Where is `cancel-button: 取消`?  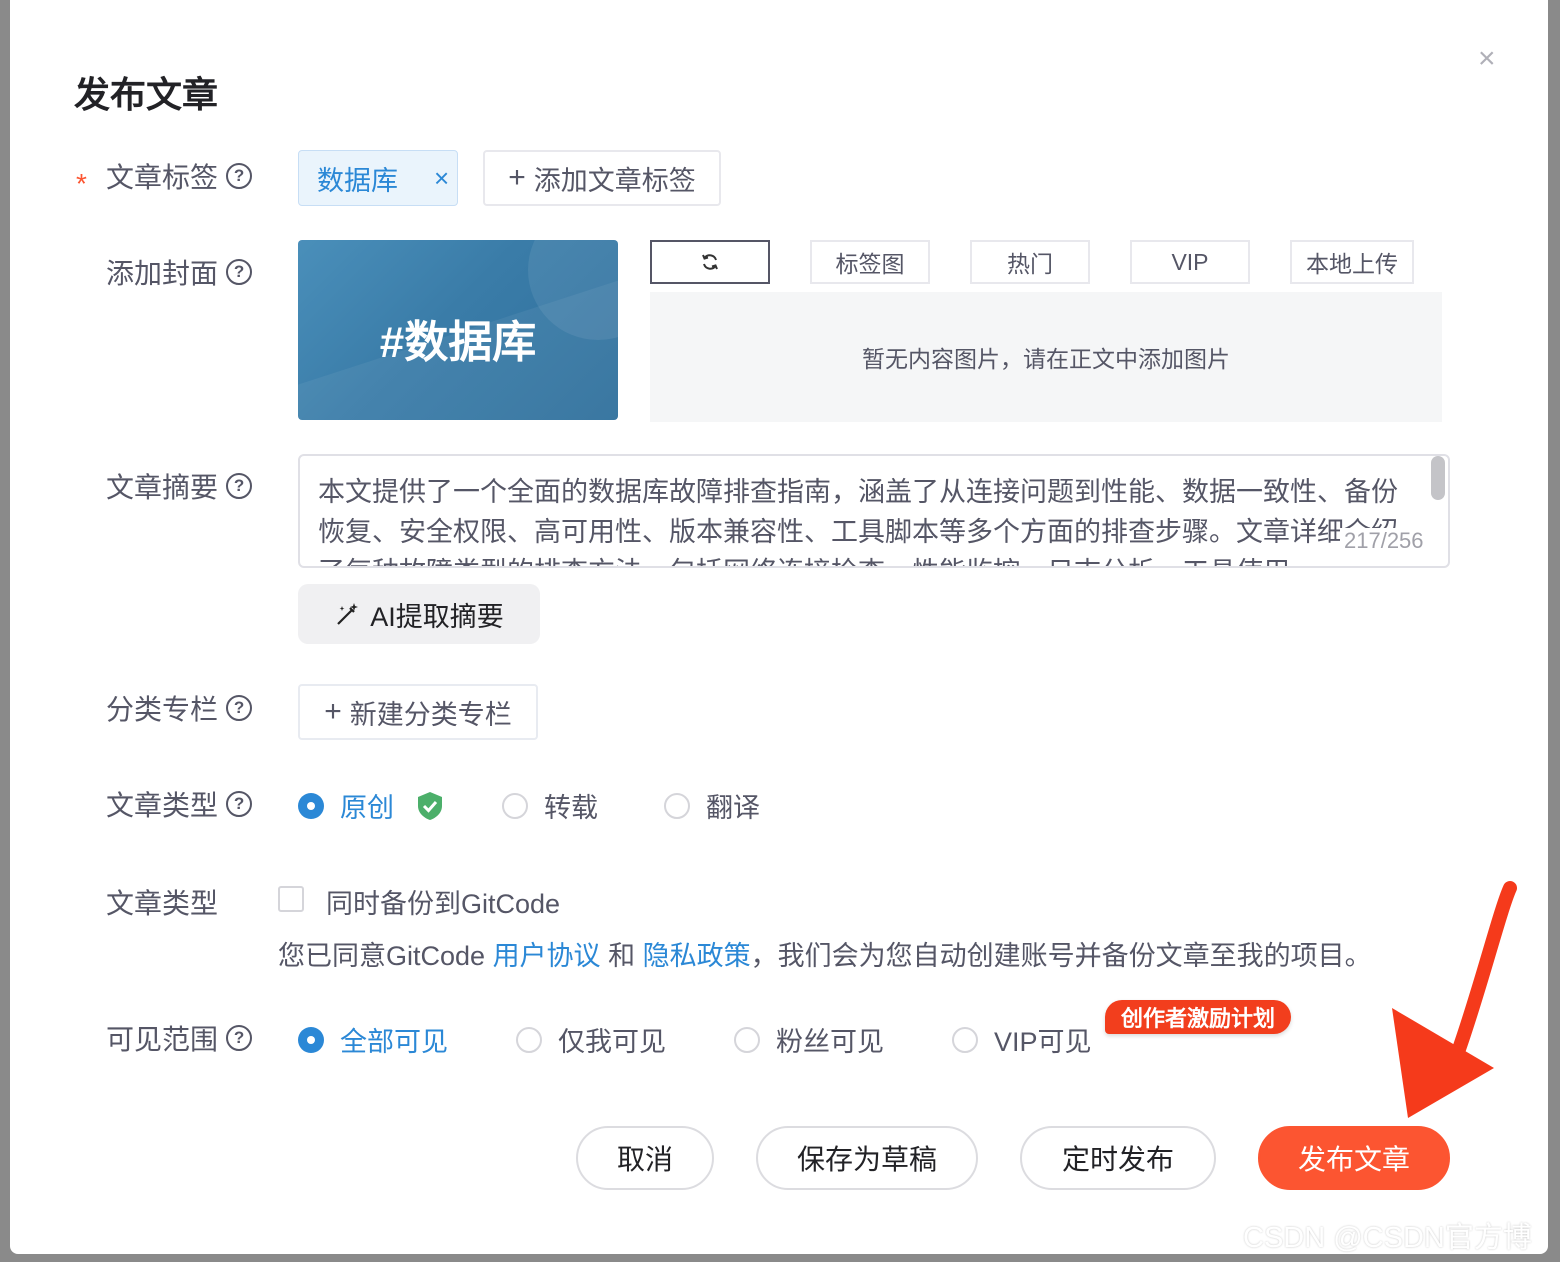
cancel-button: 取消 is located at coordinates (645, 1158).